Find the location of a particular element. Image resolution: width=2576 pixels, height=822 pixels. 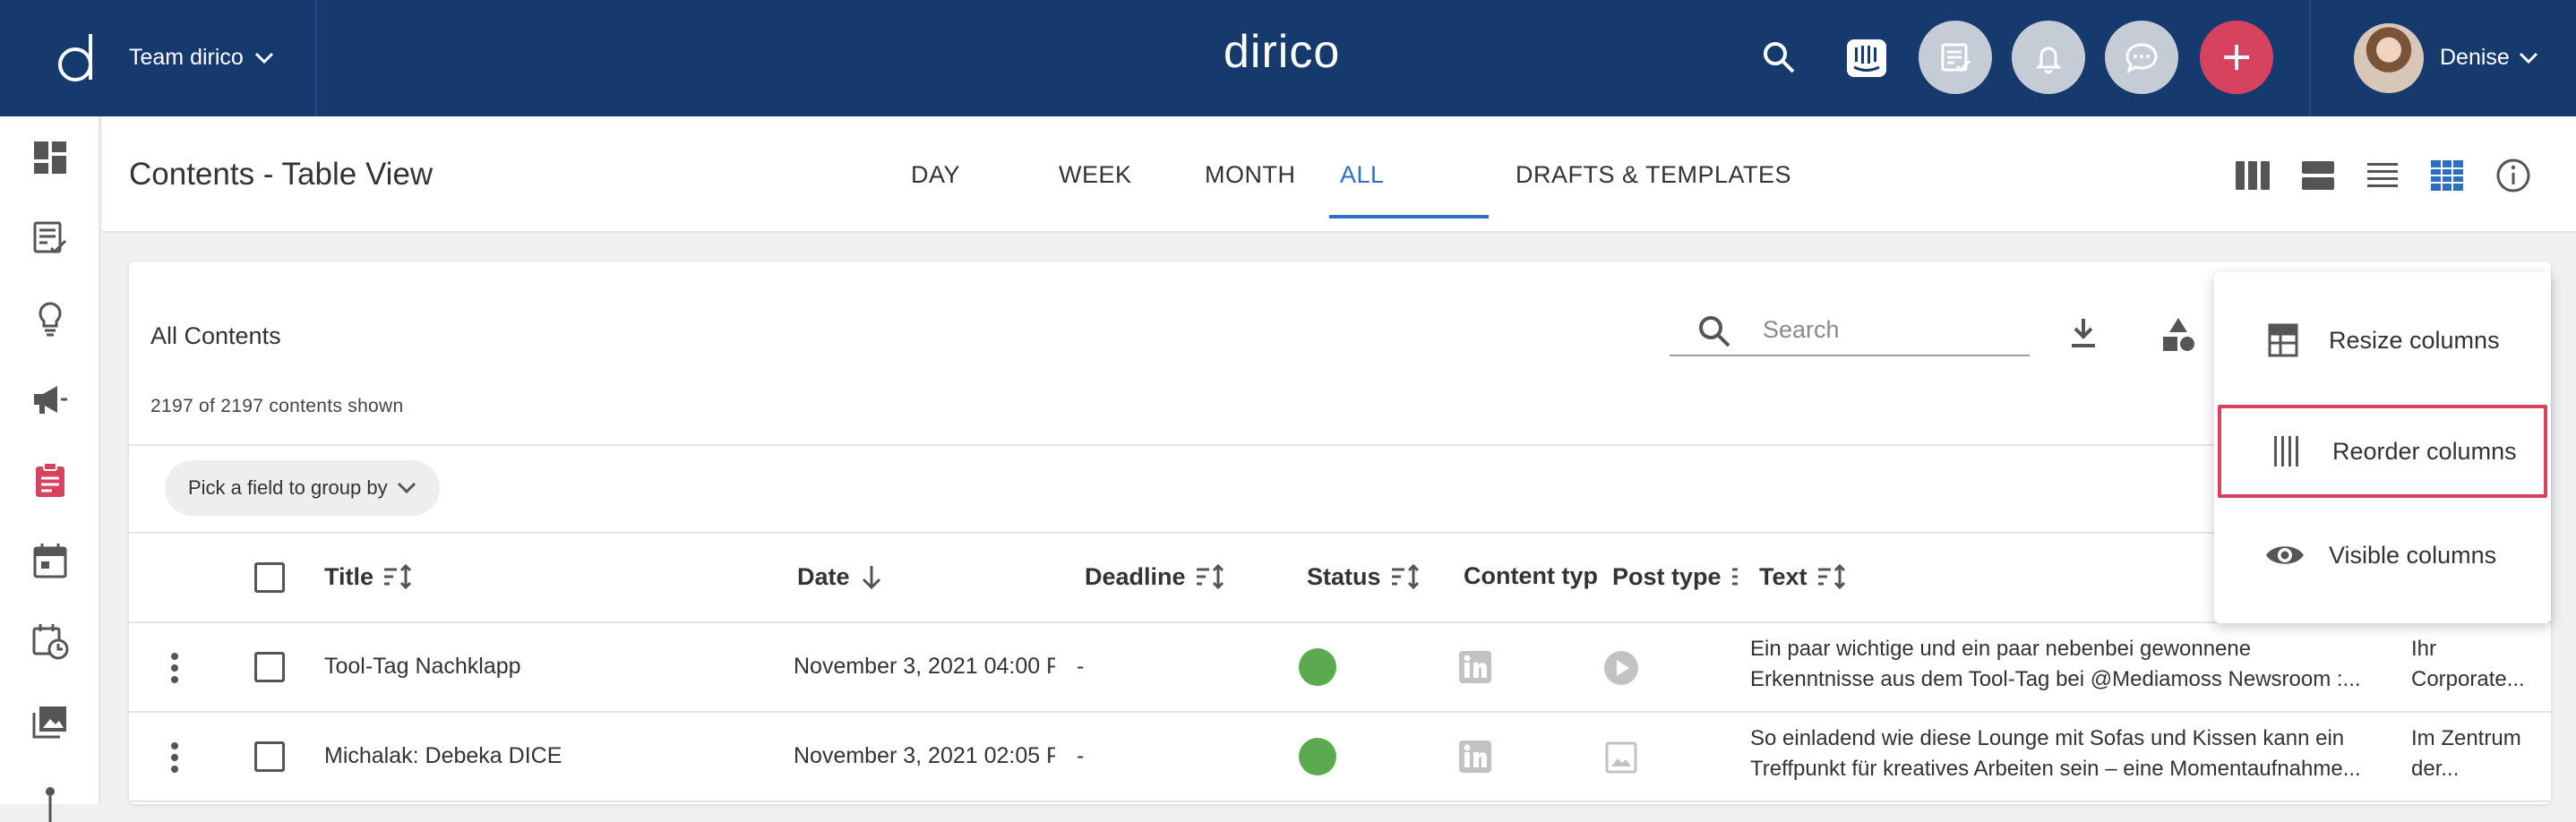

tasks-icon is located at coordinates (1956, 58).